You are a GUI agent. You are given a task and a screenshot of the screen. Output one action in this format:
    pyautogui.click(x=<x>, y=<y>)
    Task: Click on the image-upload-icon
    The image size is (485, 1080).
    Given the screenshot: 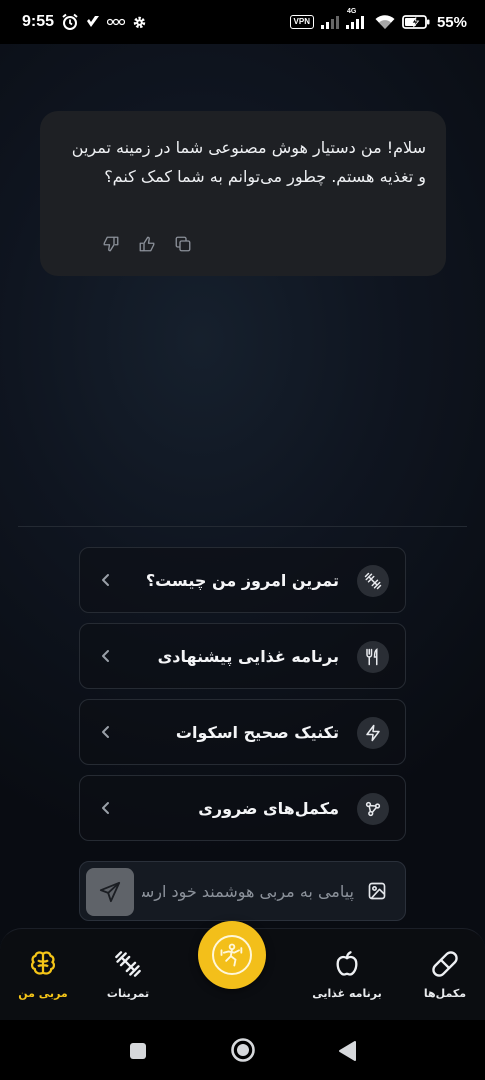 What is the action you would take?
    pyautogui.click(x=377, y=891)
    